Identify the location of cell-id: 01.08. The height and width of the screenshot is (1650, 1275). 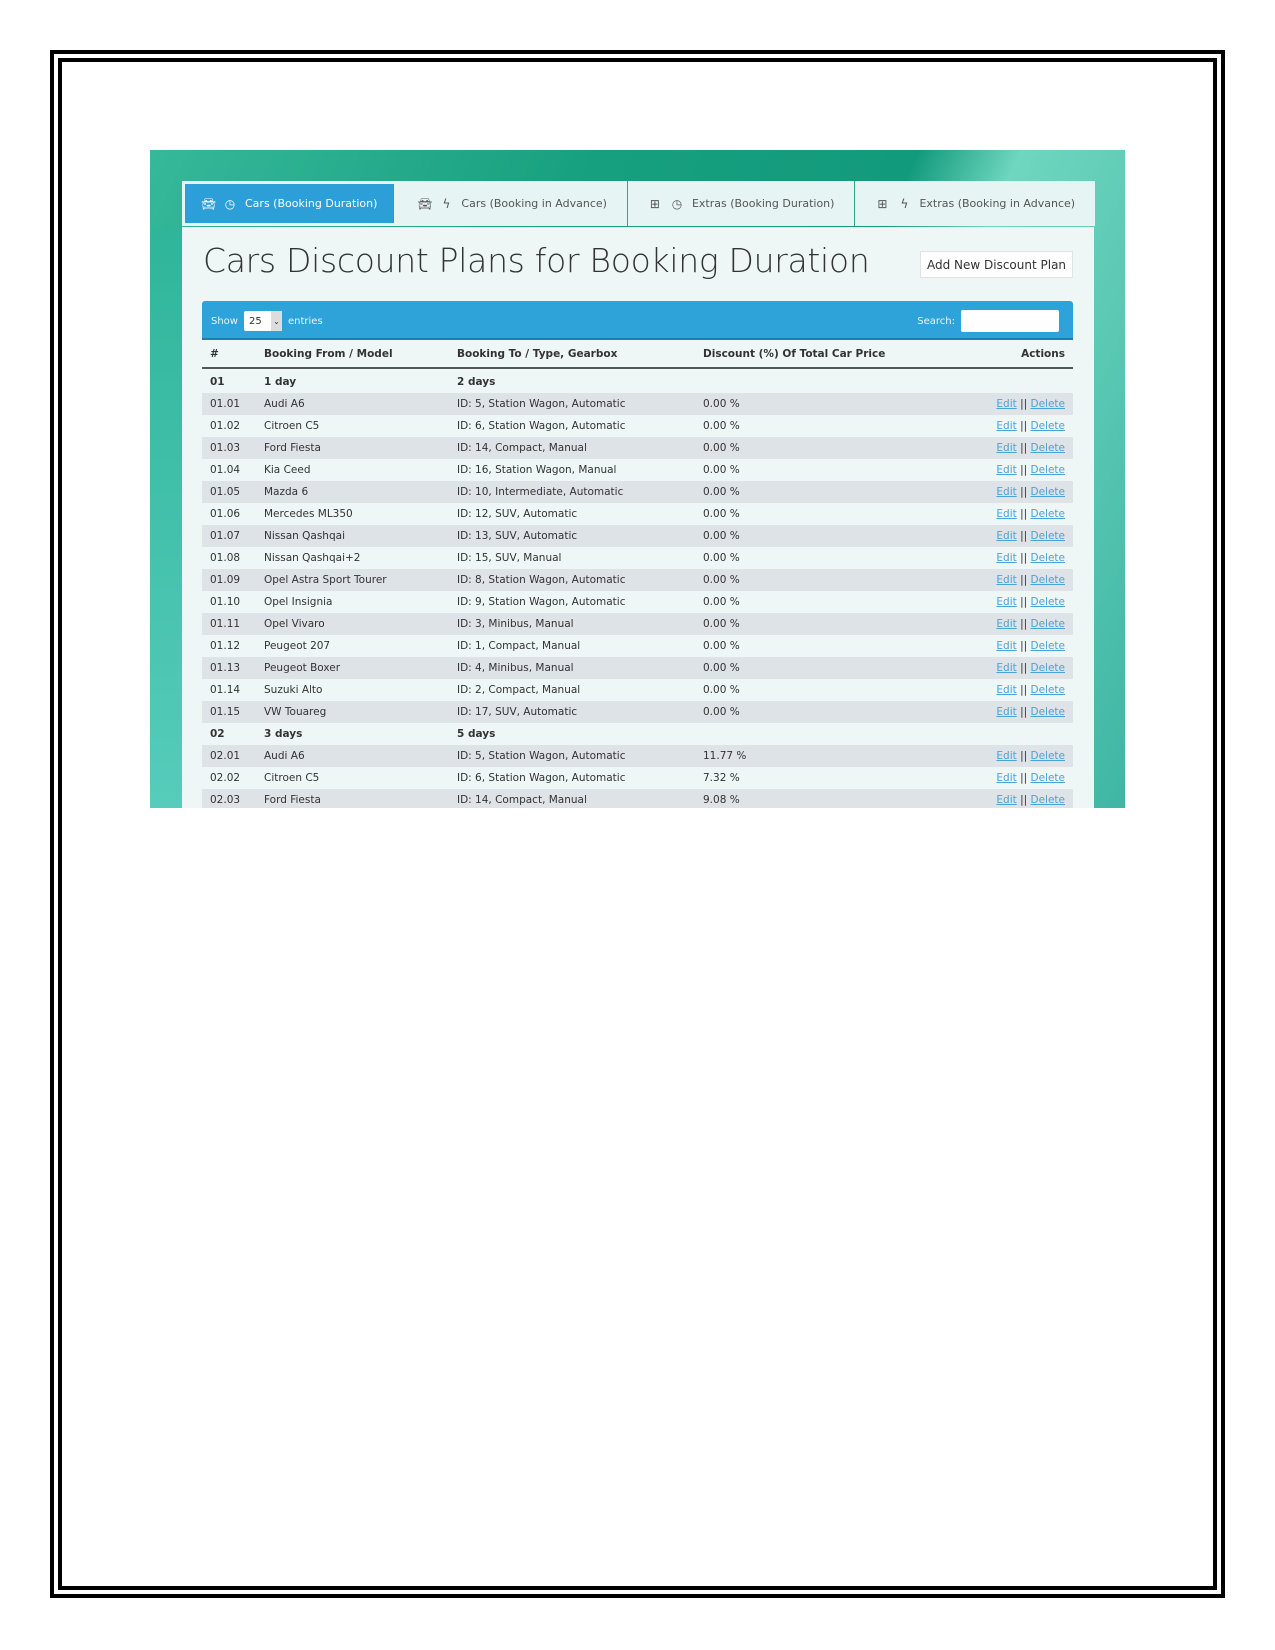
(225, 558).